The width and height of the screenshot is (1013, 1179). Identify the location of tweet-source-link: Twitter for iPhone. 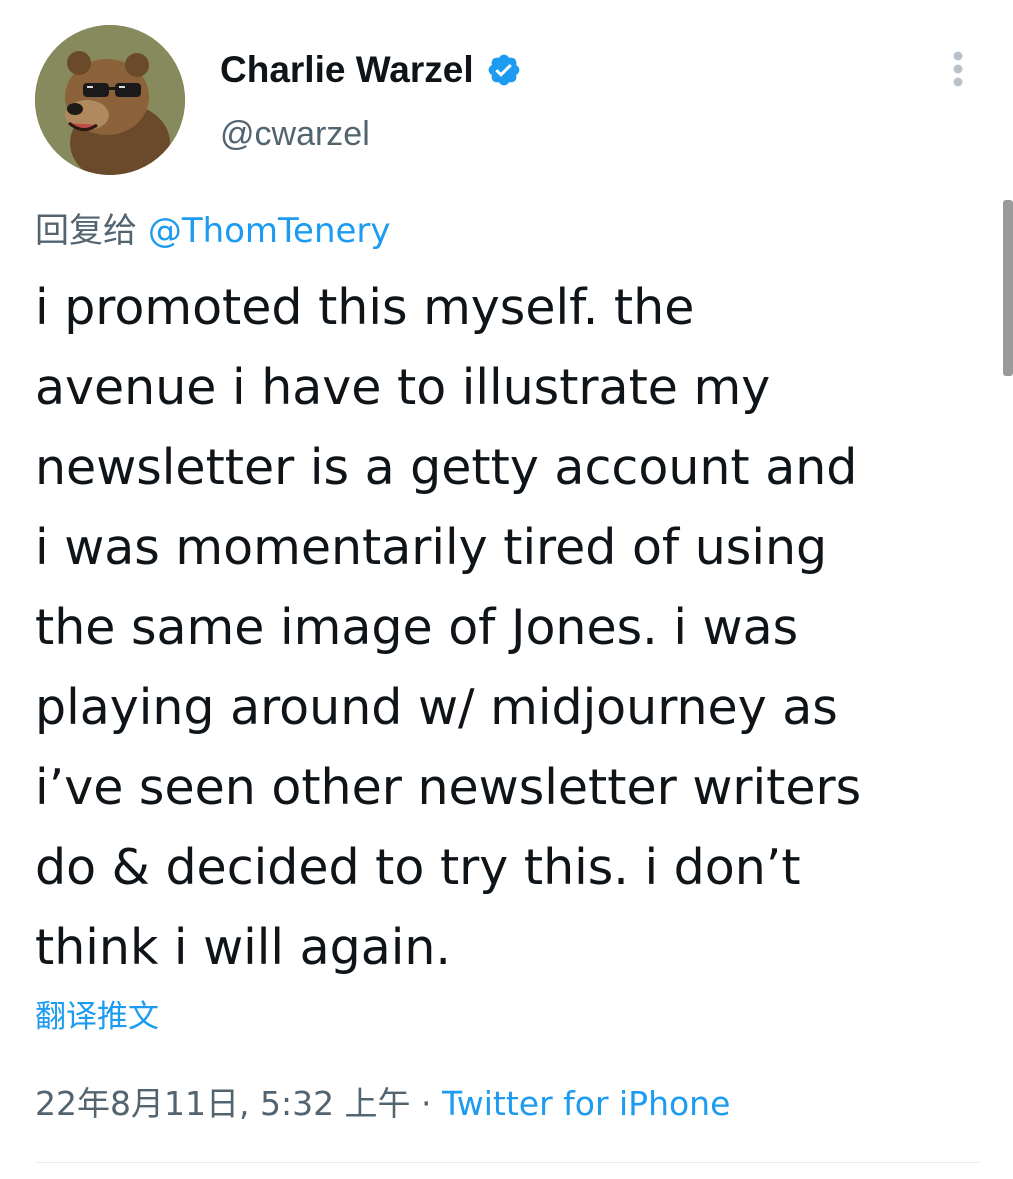
(586, 1103).